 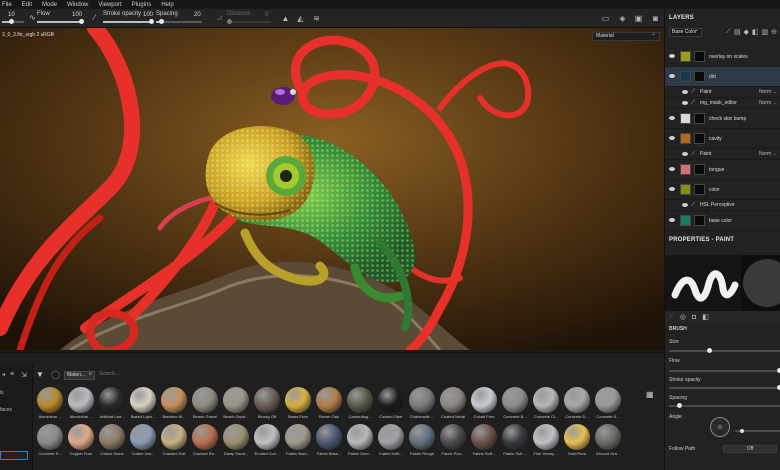 What do you see at coordinates (298, 405) in the screenshot?
I see `material-thumbnail: Brass Pure` at bounding box center [298, 405].